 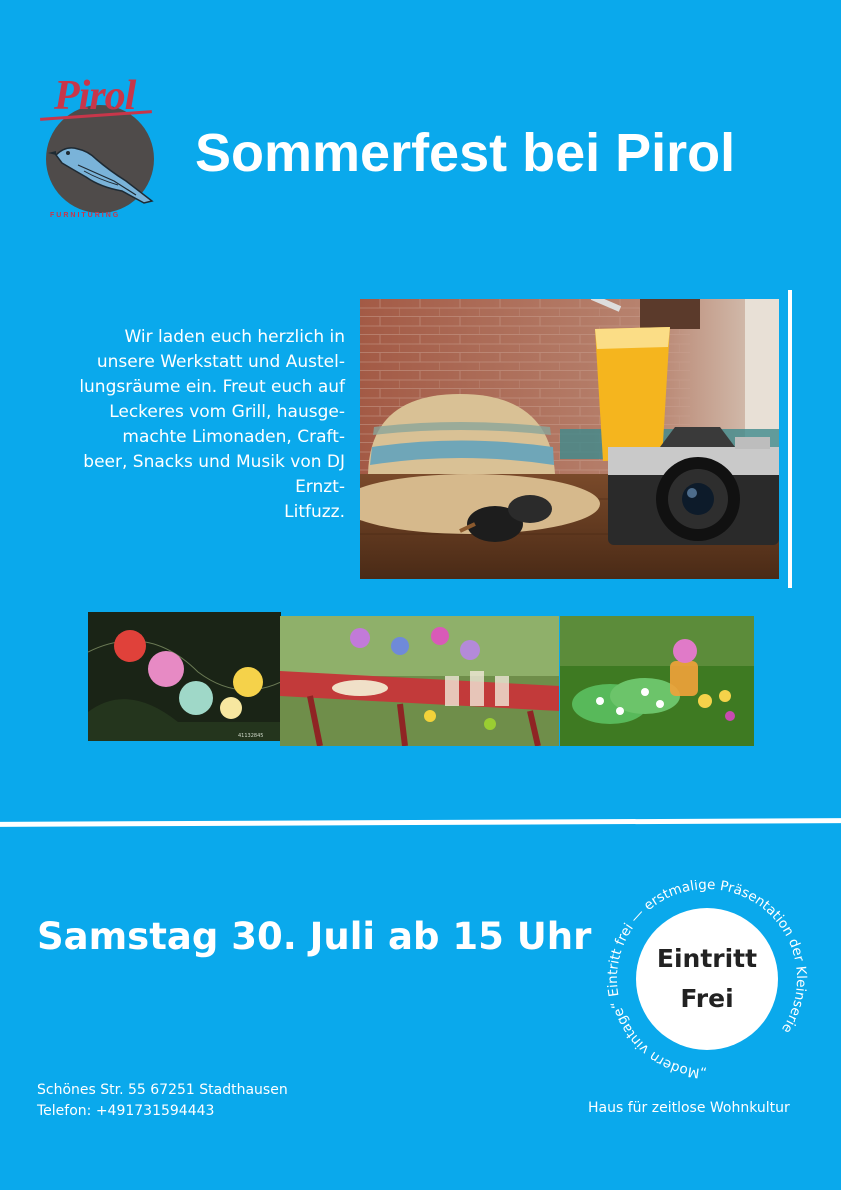 I want to click on intro-line: lungsräume ein. Freut euch auf, so click(x=212, y=387).